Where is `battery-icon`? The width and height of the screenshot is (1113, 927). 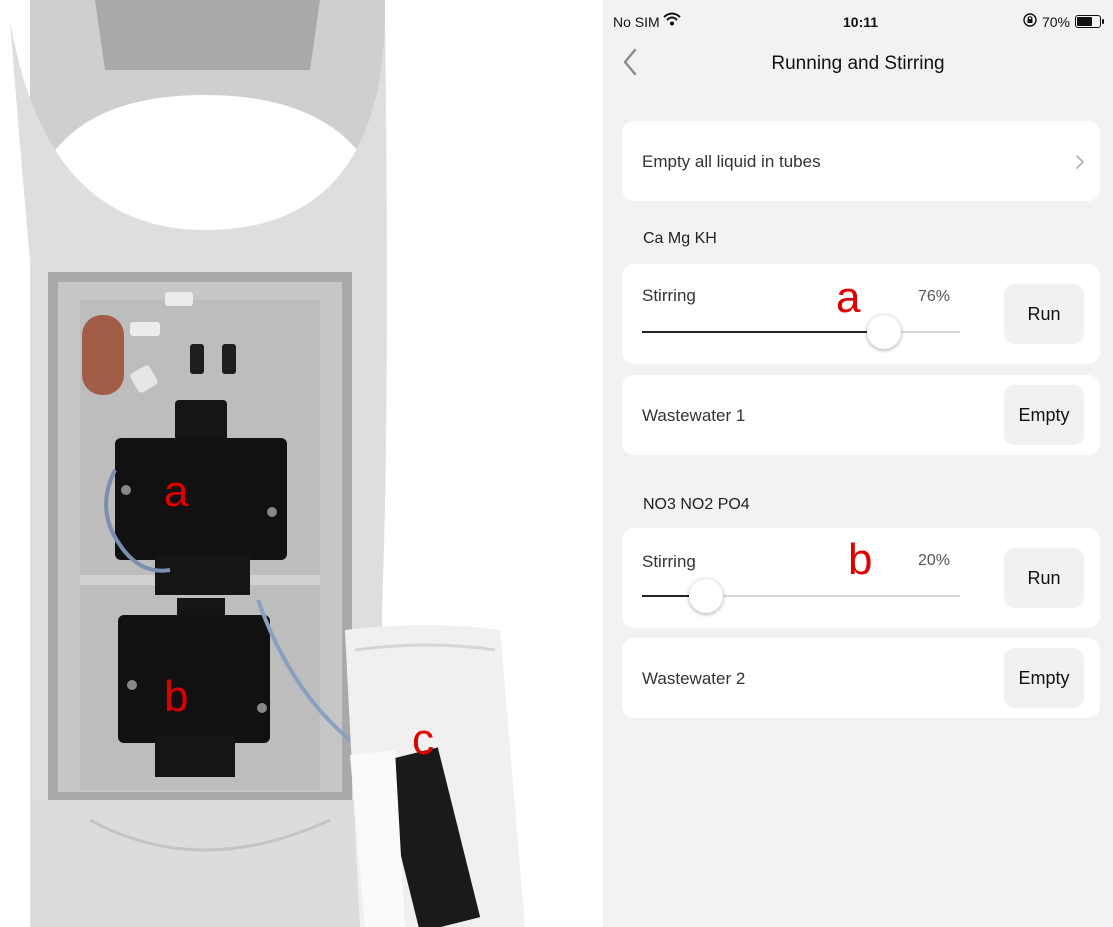
battery-icon is located at coordinates (1089, 21).